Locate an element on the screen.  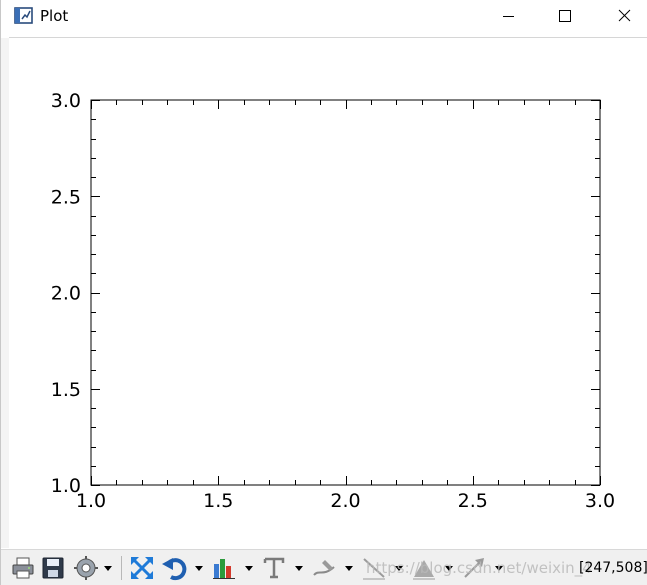
pen-dropdown is located at coordinates (349, 568).